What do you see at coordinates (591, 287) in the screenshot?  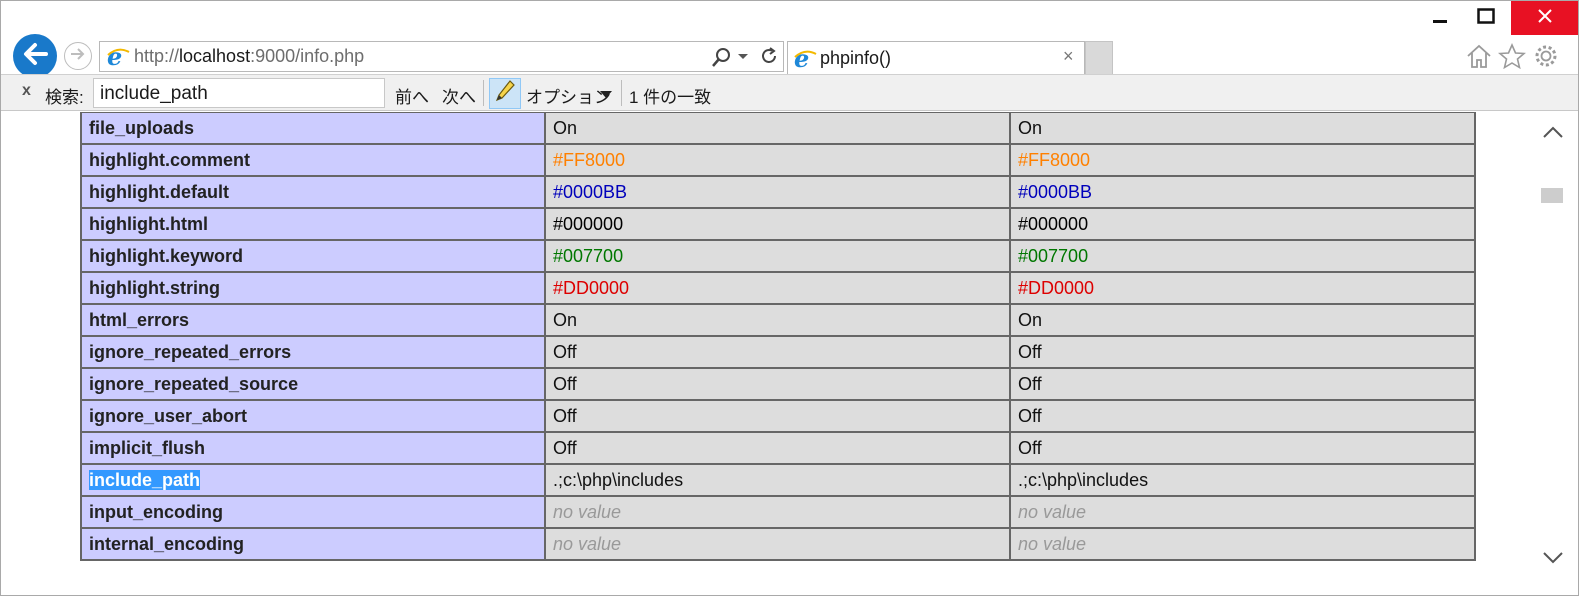 I see `local-value-text: #DD0000` at bounding box center [591, 287].